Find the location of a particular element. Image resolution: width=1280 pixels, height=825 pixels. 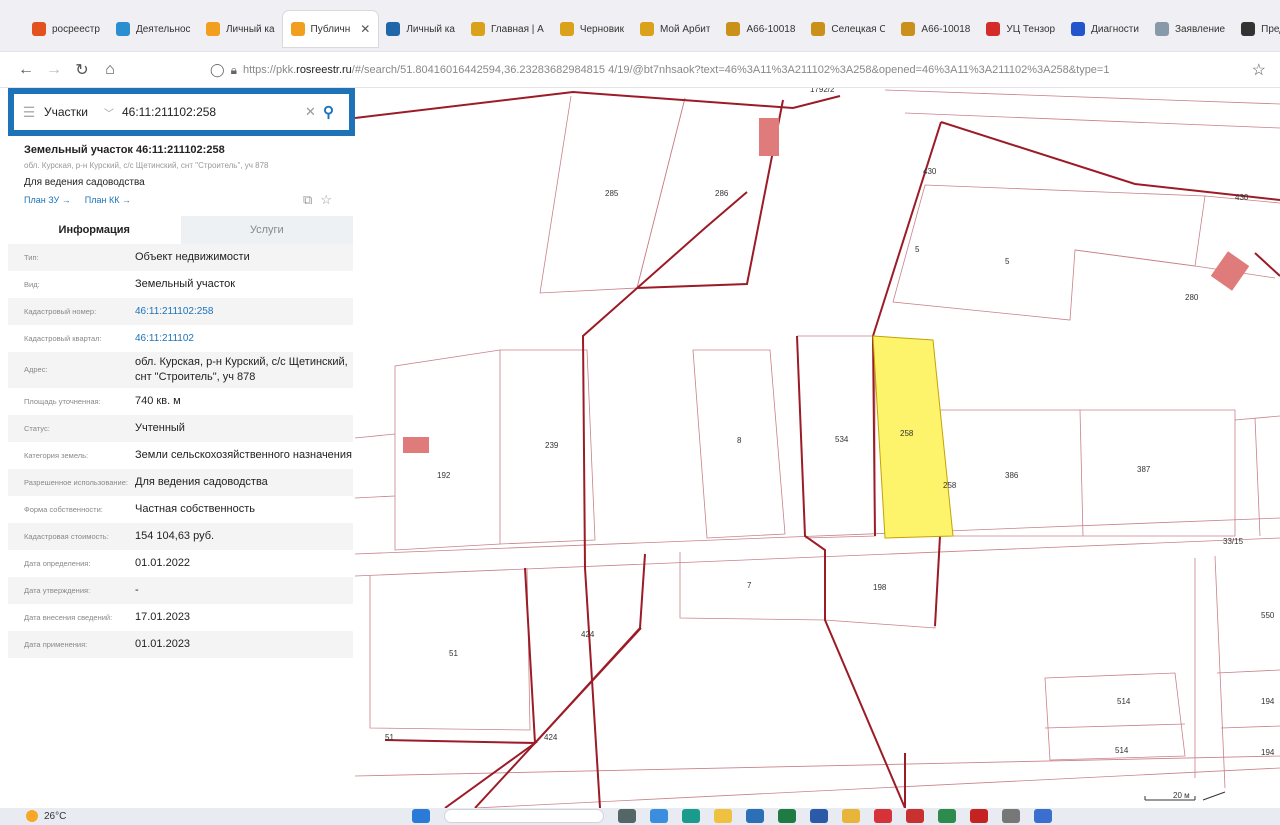

folder-icon is located at coordinates (723, 816).